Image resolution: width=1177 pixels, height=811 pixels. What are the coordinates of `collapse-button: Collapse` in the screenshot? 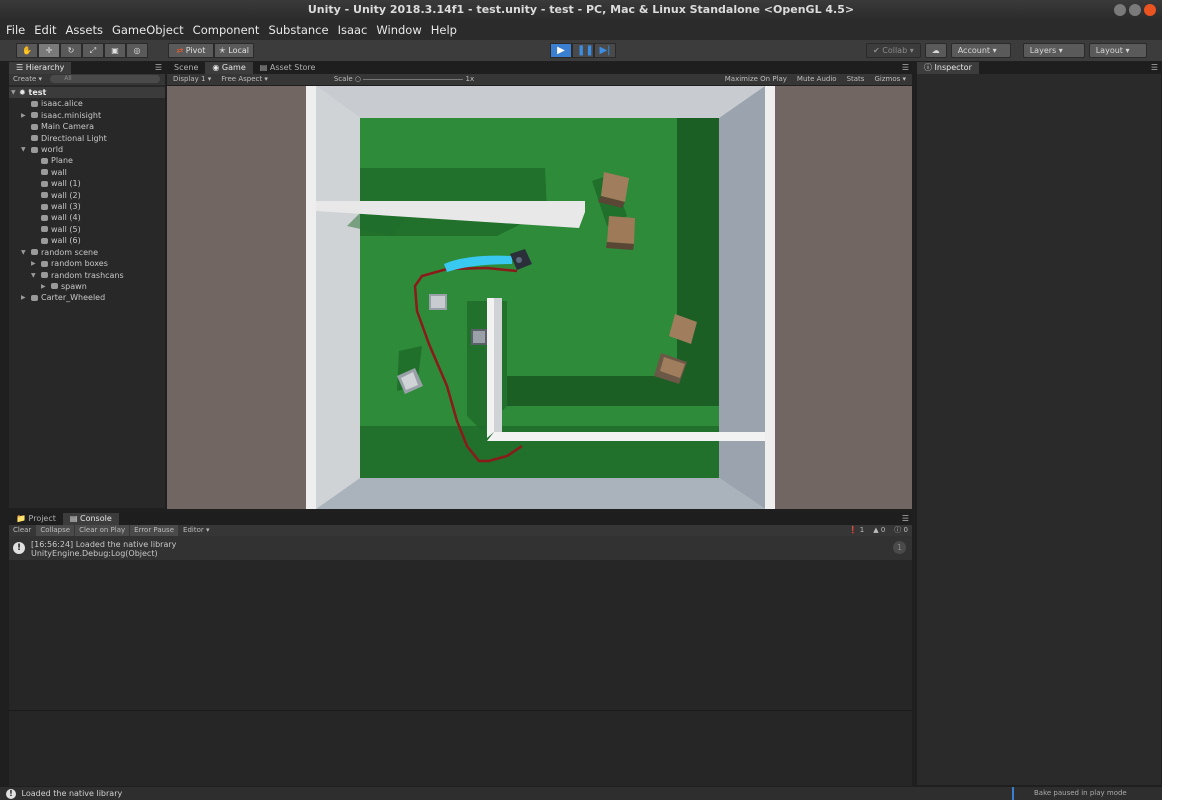 It's located at (55, 530).